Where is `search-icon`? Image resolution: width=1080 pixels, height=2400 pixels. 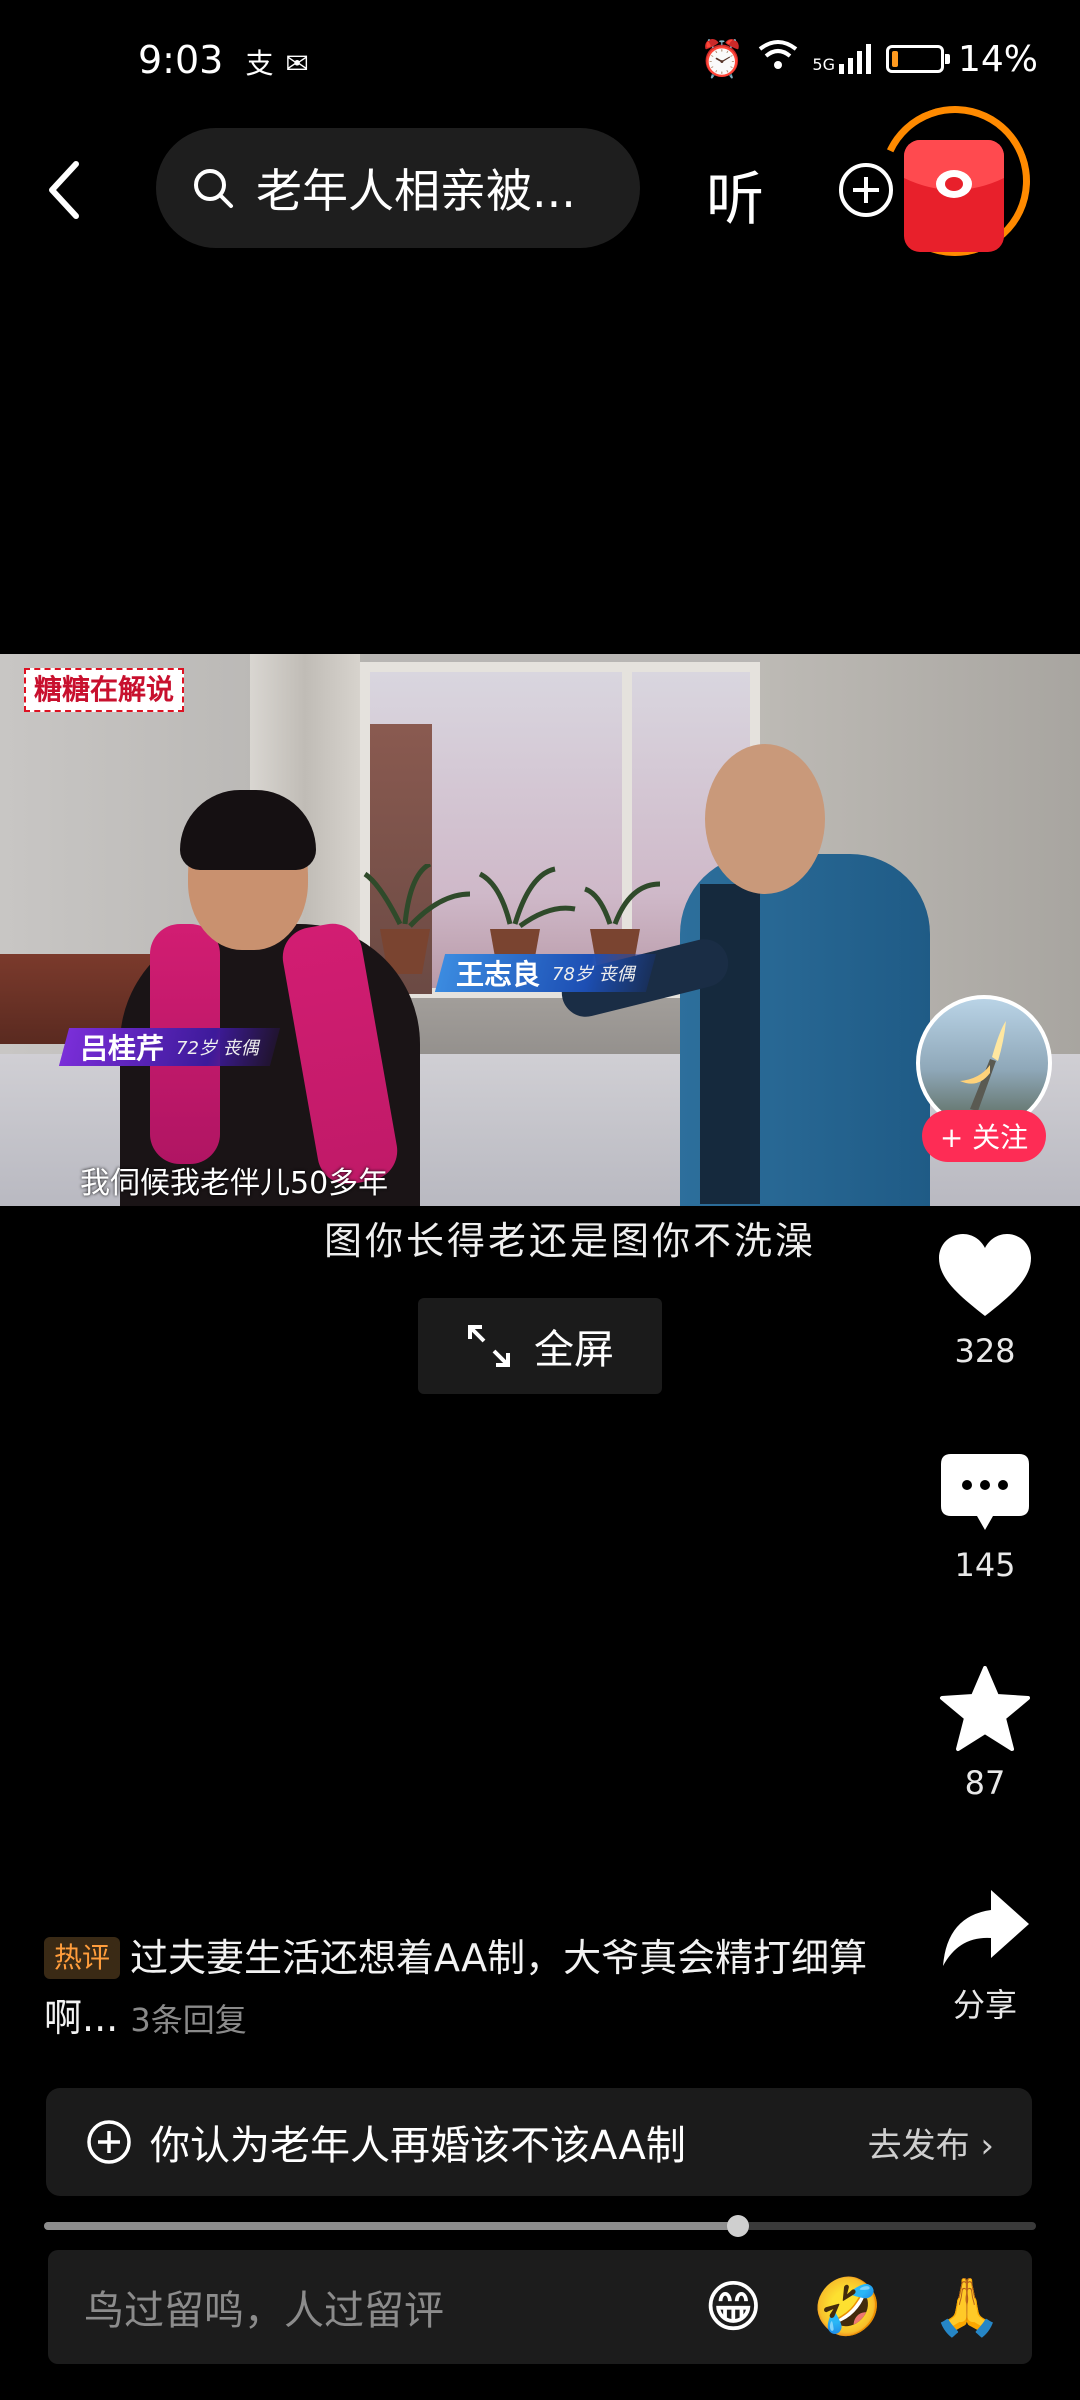 search-icon is located at coordinates (213, 188).